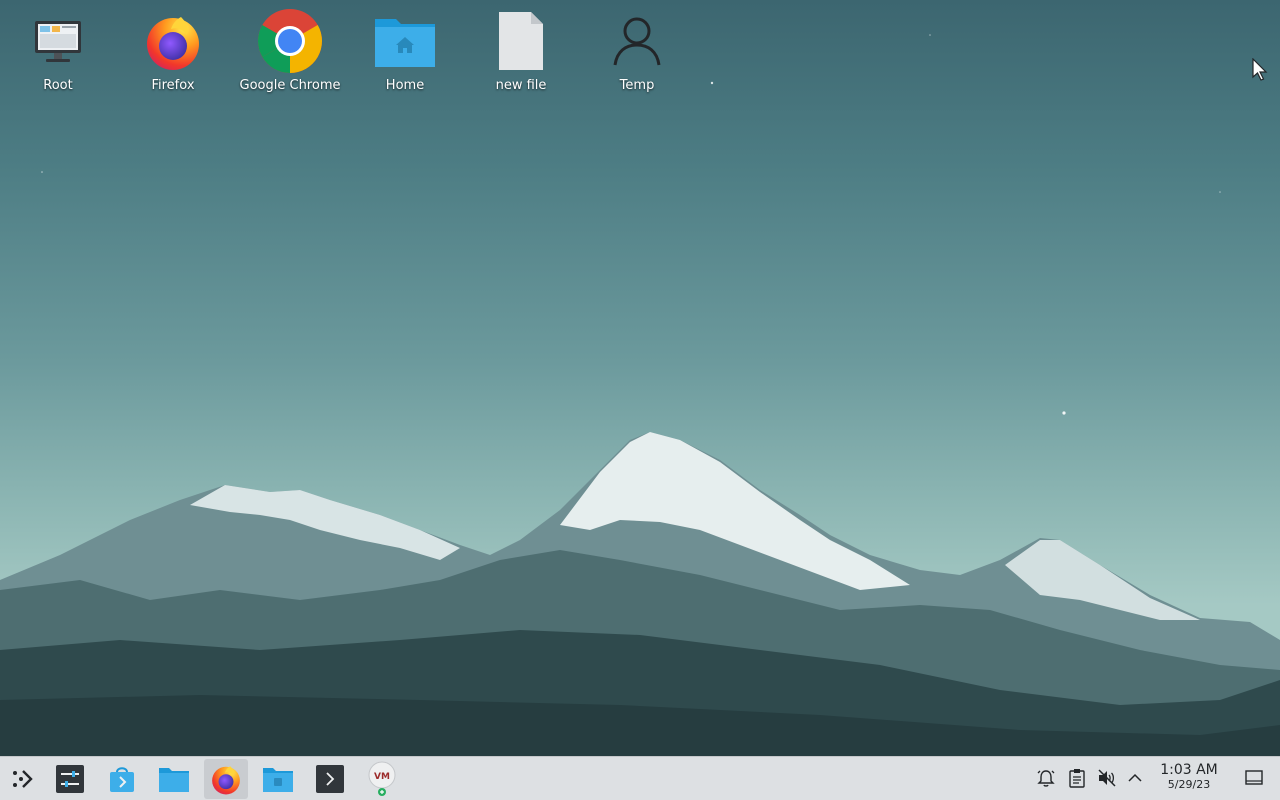 This screenshot has height=800, width=1280. What do you see at coordinates (1189, 770) in the screenshot?
I see `clock-time: 1:03 AM` at bounding box center [1189, 770].